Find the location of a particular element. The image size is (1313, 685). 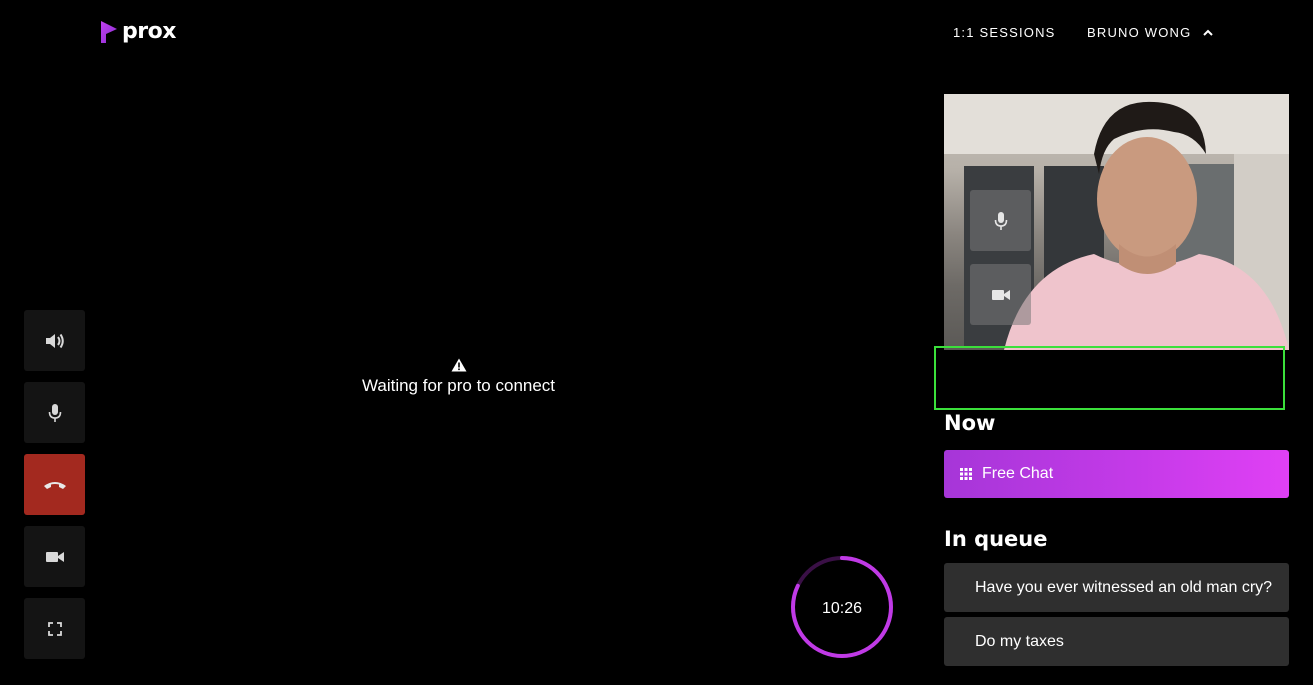

preview-mic-button is located at coordinates (1000, 220).